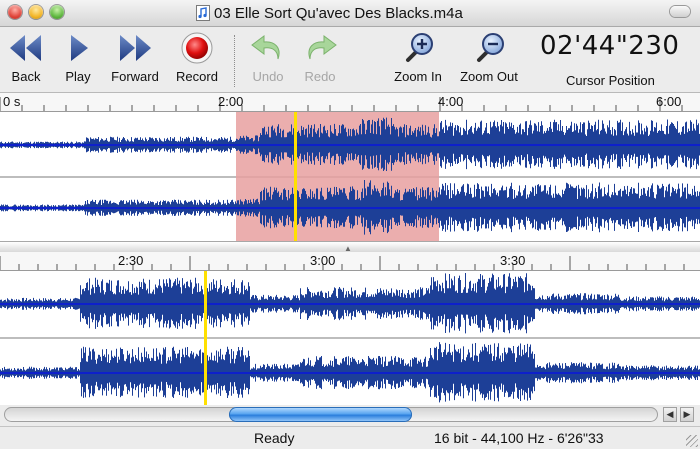  I want to click on ruler-label-4m: 4:00, so click(451, 101).